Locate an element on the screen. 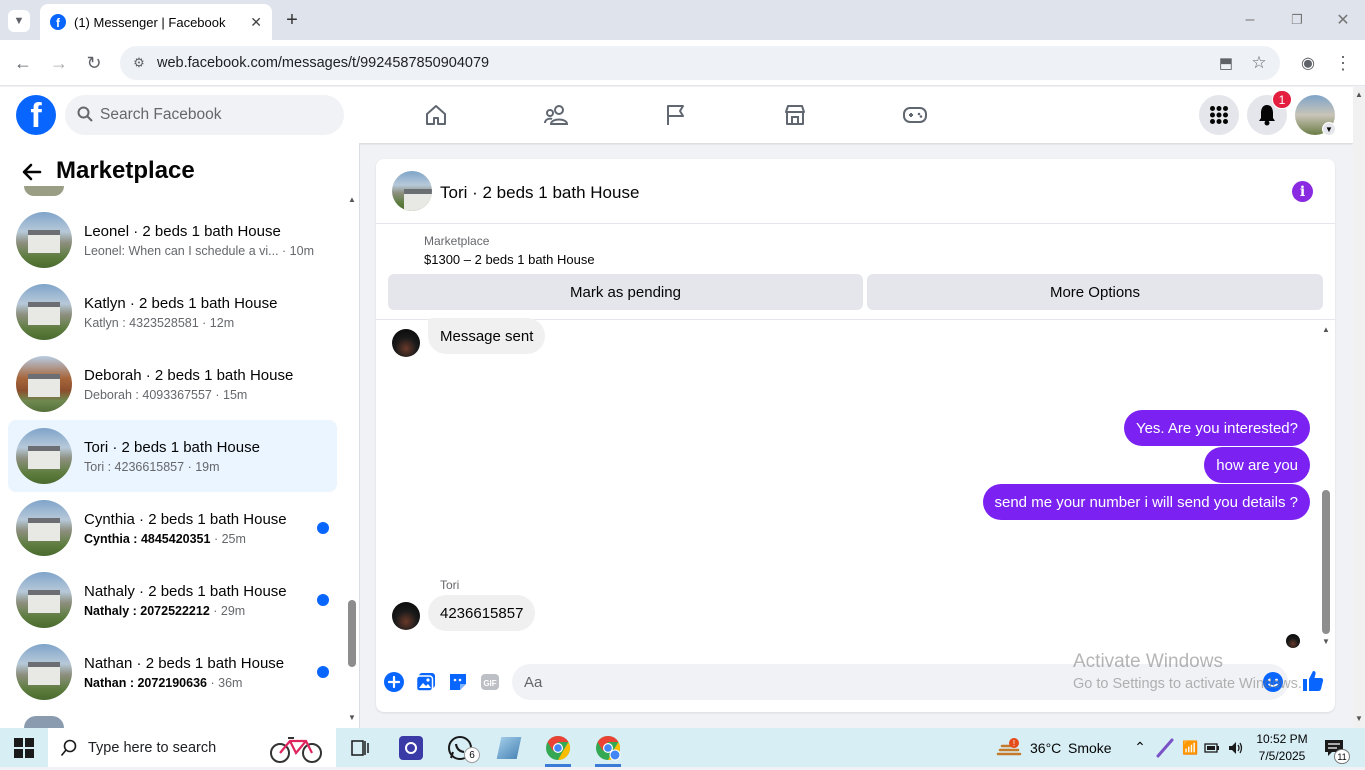 The height and width of the screenshot is (770, 1365). mark-as-pending-button: Mark as pending is located at coordinates (625, 292).